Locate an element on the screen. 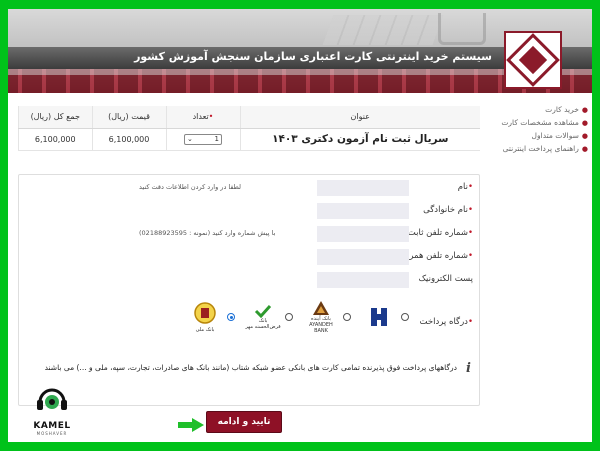  col-price: قیمت (ریال) is located at coordinates (128, 117).